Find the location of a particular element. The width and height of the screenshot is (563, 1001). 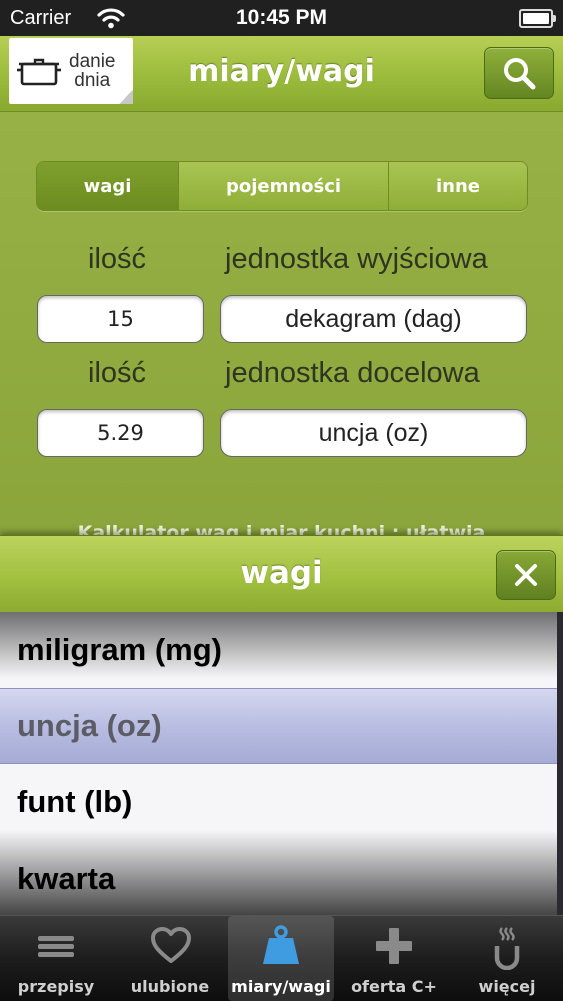

plus-icon is located at coordinates (394, 946).